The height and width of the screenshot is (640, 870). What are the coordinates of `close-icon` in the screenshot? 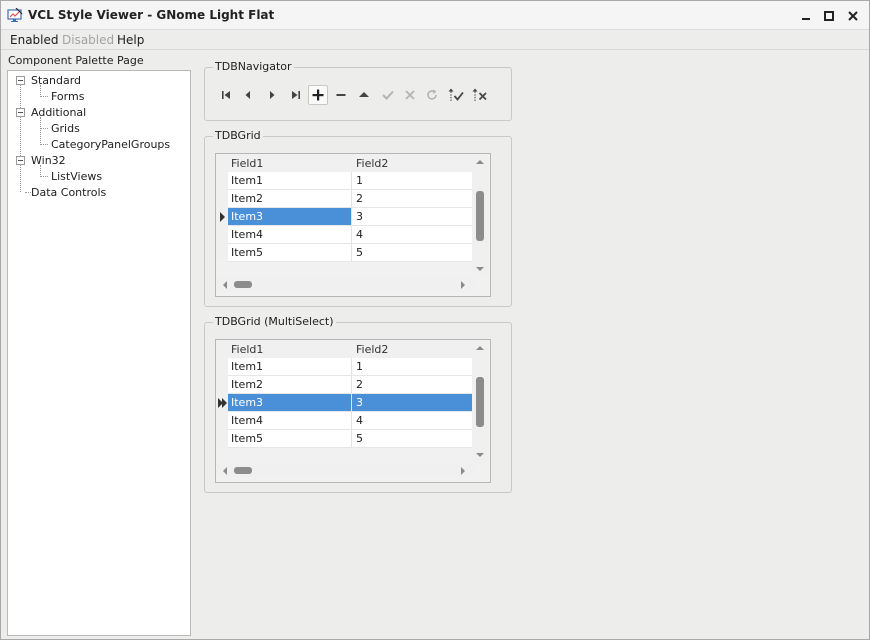 It's located at (853, 16).